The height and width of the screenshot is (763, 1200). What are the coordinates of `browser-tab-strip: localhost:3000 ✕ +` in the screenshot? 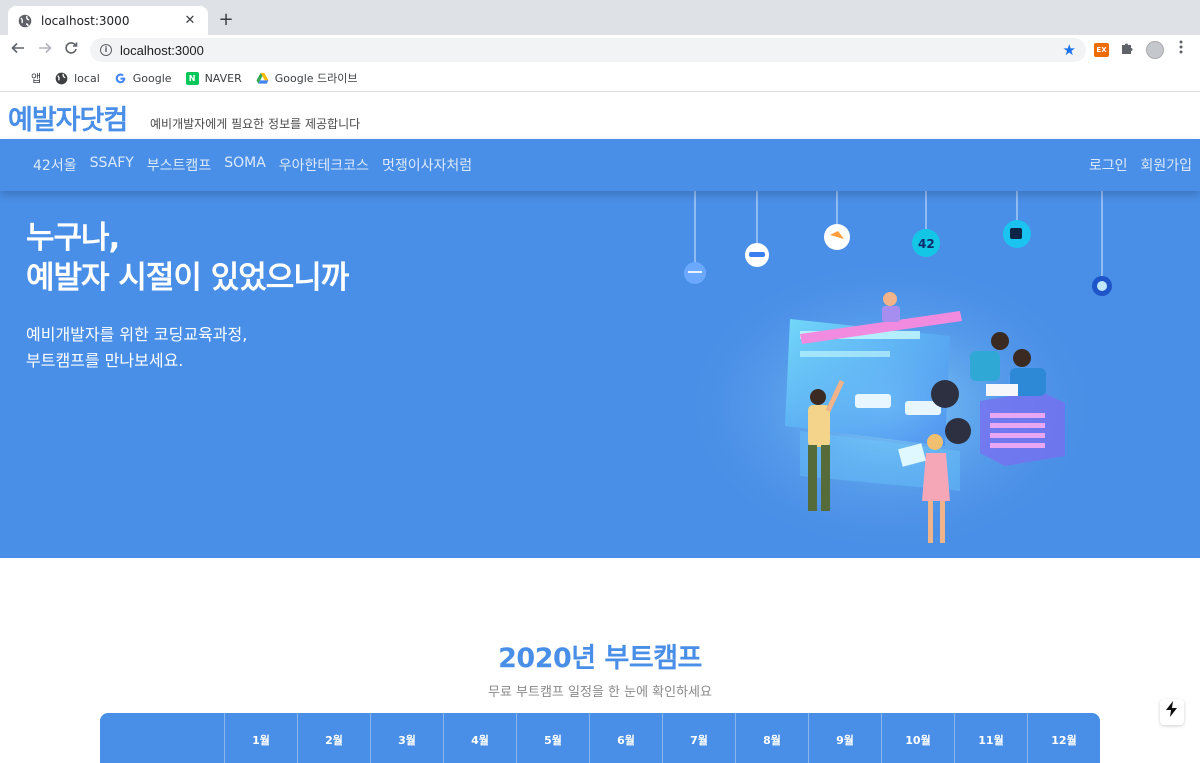 It's located at (600, 17).